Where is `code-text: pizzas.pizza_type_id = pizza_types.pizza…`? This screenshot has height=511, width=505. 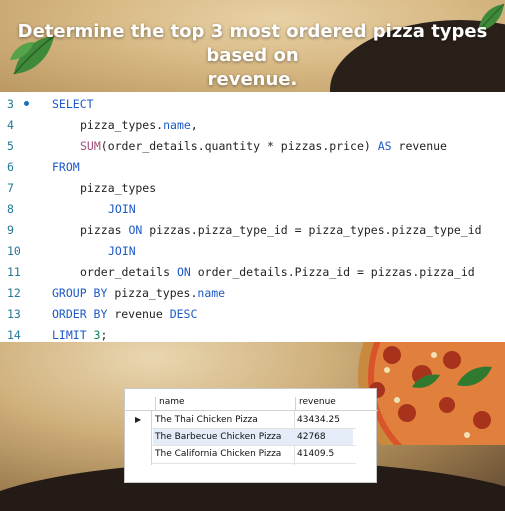
code-text: pizzas.pizza_type_id = pizza_types.pizza… is located at coordinates (312, 229).